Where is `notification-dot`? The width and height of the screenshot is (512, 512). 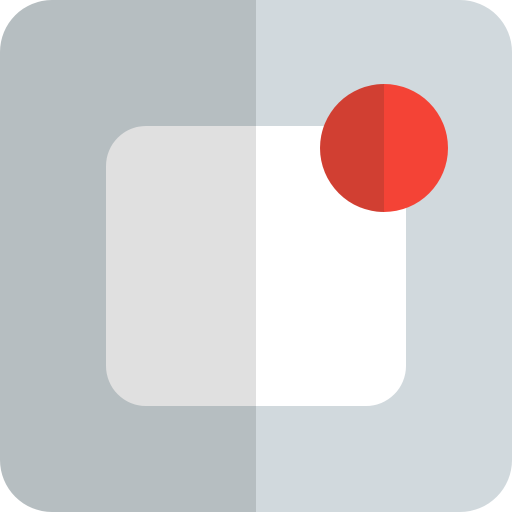 notification-dot is located at coordinates (384, 148).